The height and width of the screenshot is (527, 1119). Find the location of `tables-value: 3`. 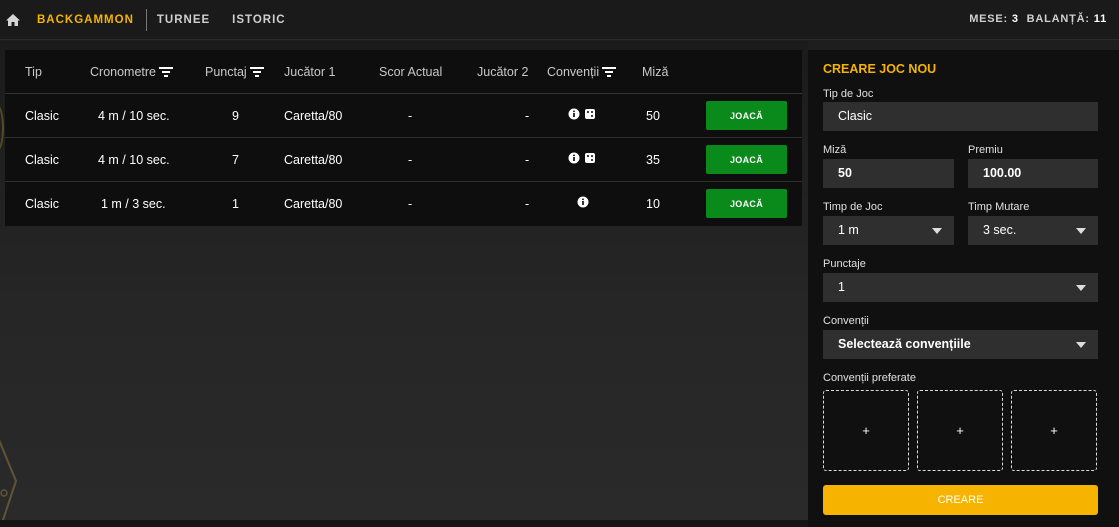

tables-value: 3 is located at coordinates (1015, 19).